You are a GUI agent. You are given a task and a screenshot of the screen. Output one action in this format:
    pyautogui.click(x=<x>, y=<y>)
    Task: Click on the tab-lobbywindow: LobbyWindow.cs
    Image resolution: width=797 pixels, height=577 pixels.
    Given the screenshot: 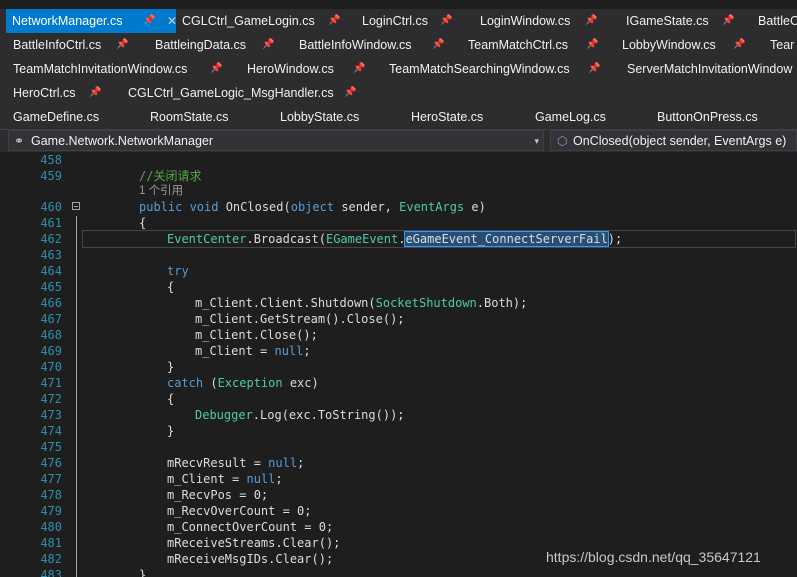 What is the action you would take?
    pyautogui.click(x=669, y=45)
    